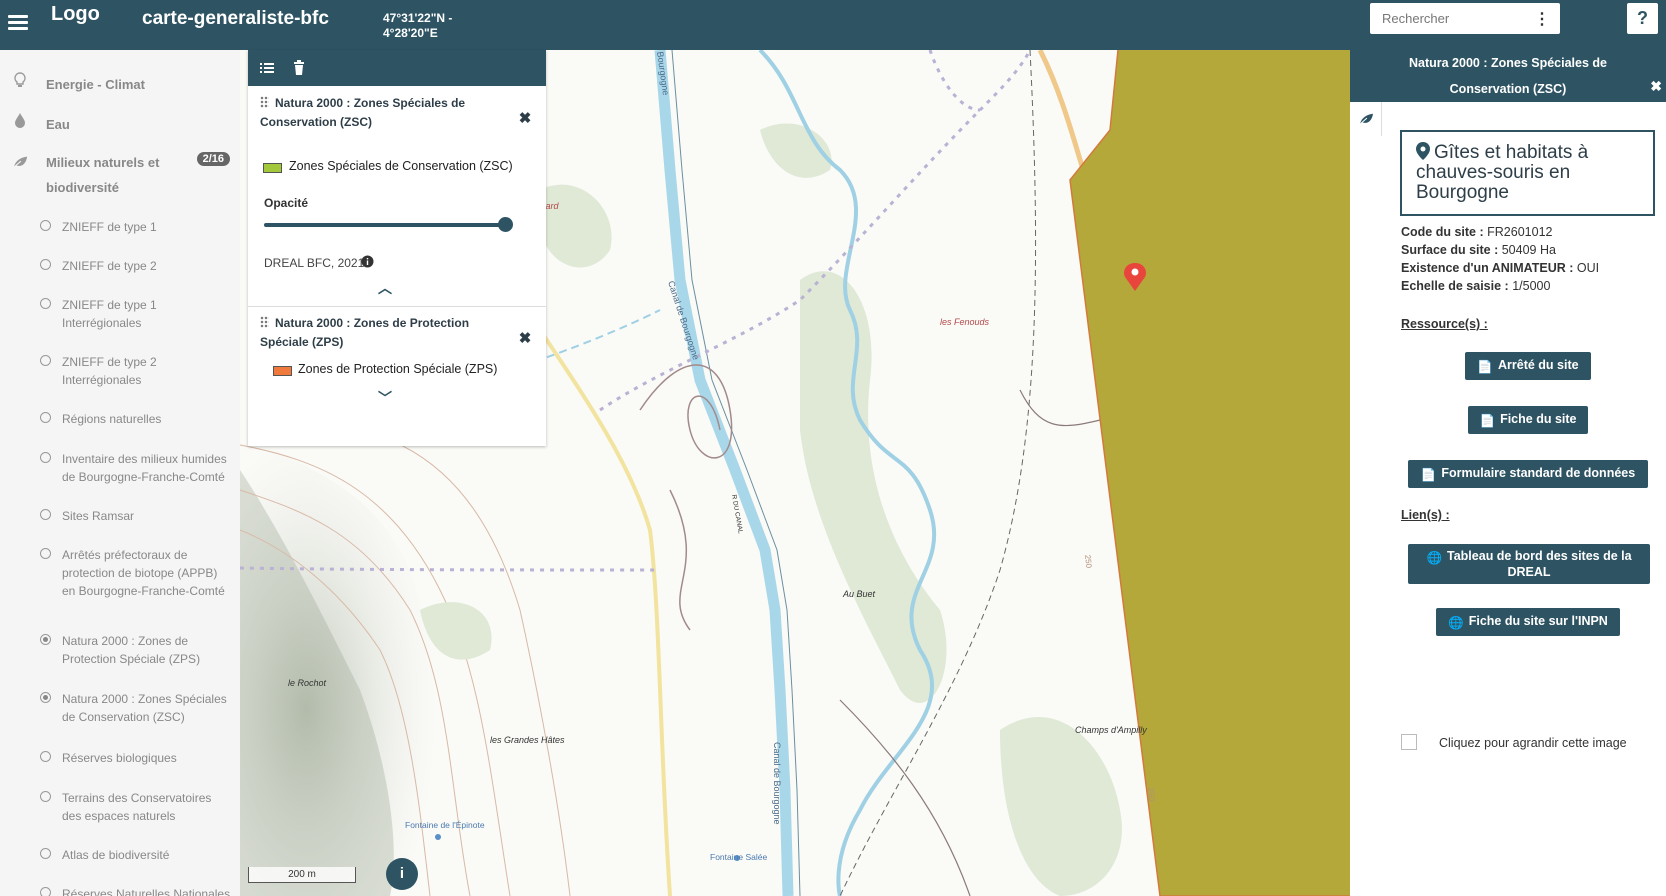 This screenshot has height=896, width=1666. Describe the element at coordinates (116, 855) in the screenshot. I see `layer-label: Atlas de biodiversité` at that location.